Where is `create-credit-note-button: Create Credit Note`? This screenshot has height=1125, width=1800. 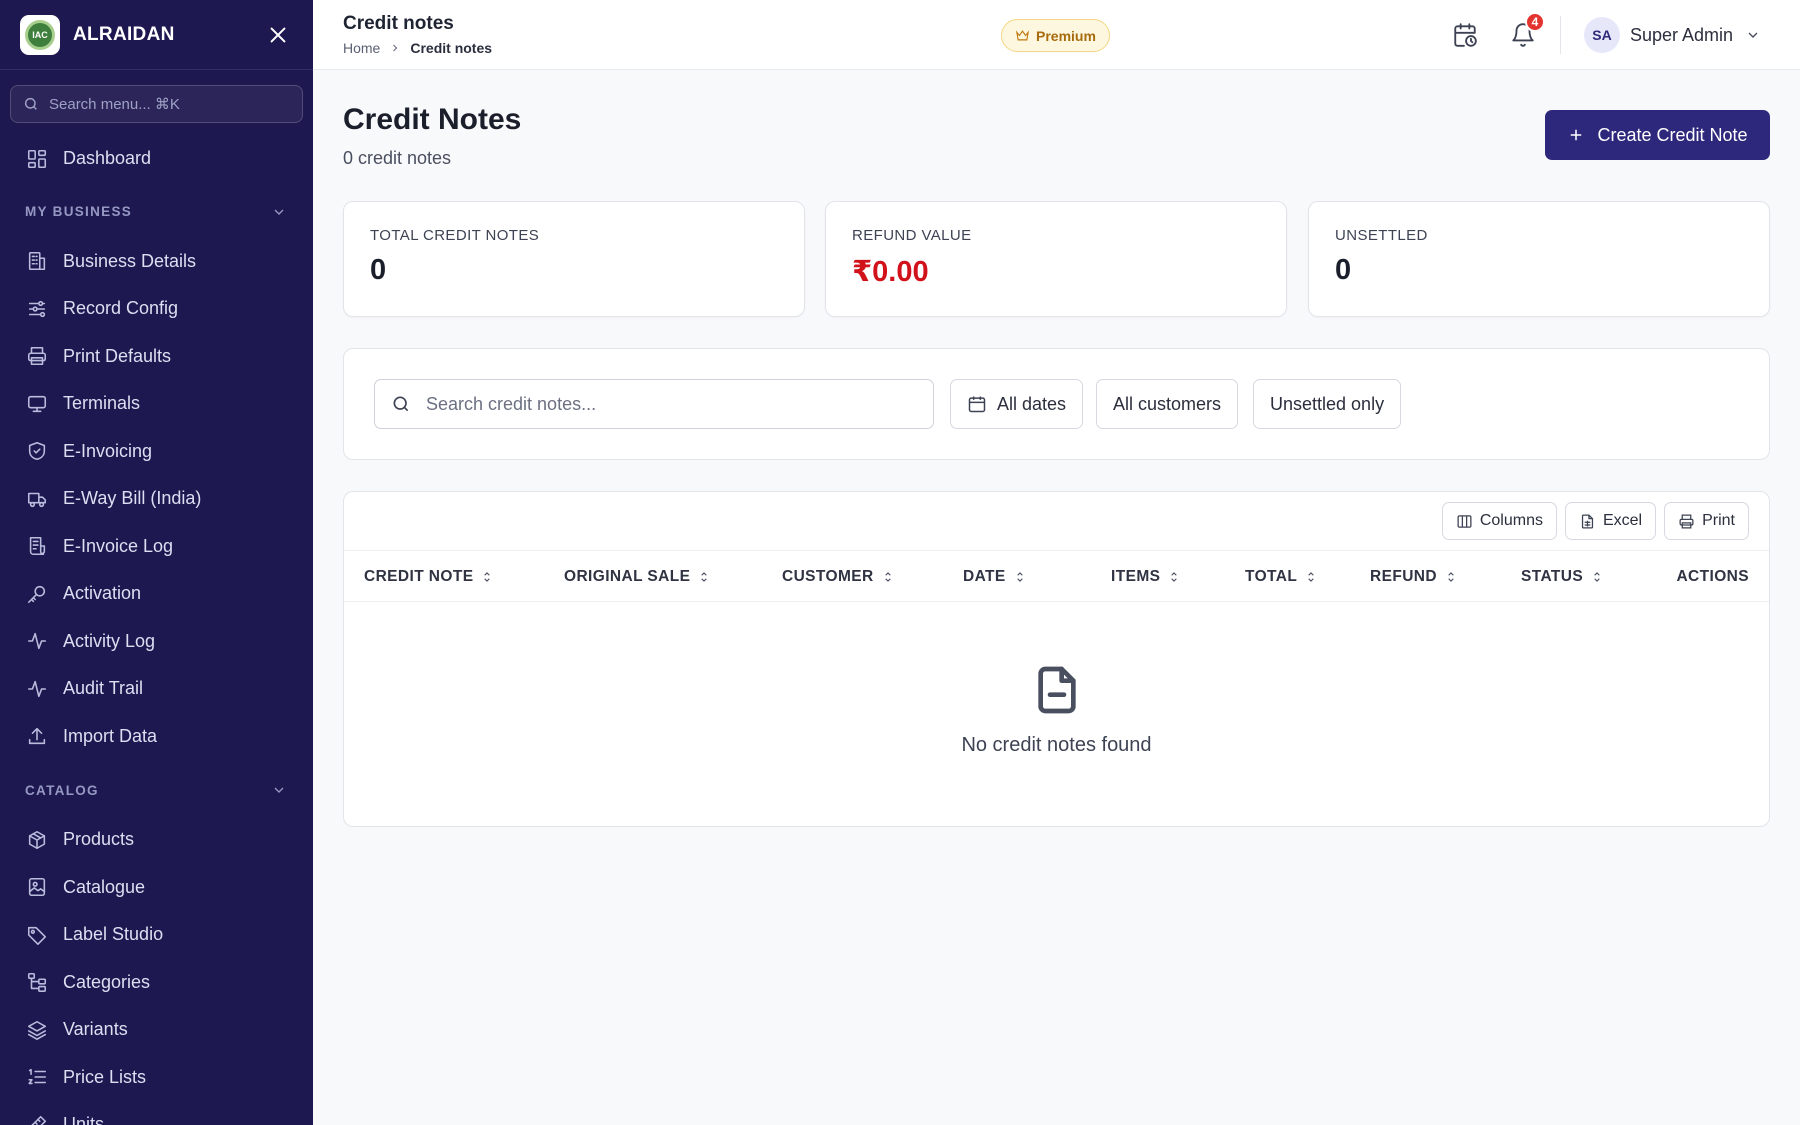 create-credit-note-button: Create Credit Note is located at coordinates (1657, 135).